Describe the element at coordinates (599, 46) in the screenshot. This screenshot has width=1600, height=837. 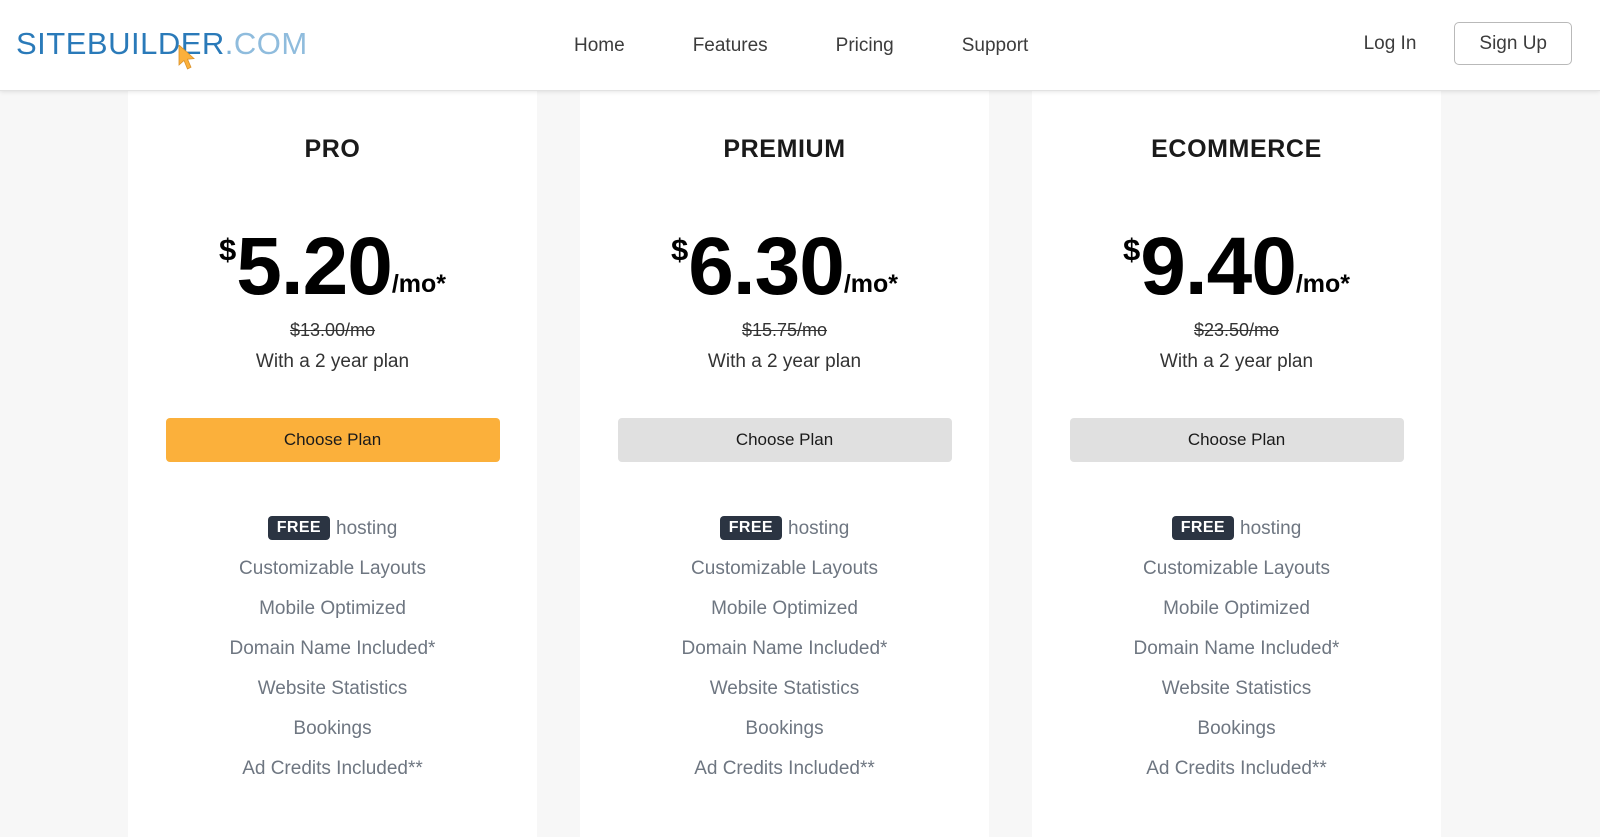
I see `nav-item-home: Home` at that location.